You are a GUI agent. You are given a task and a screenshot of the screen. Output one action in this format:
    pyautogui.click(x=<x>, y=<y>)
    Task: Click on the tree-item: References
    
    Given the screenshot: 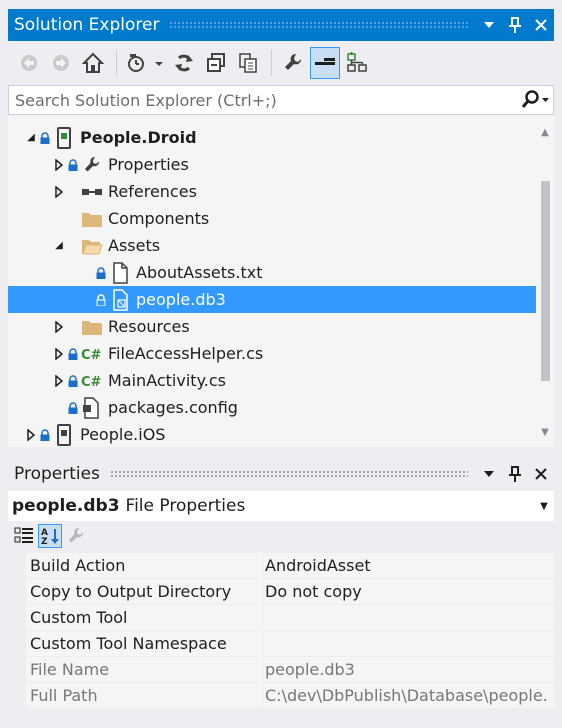 What is the action you would take?
    pyautogui.click(x=281, y=191)
    